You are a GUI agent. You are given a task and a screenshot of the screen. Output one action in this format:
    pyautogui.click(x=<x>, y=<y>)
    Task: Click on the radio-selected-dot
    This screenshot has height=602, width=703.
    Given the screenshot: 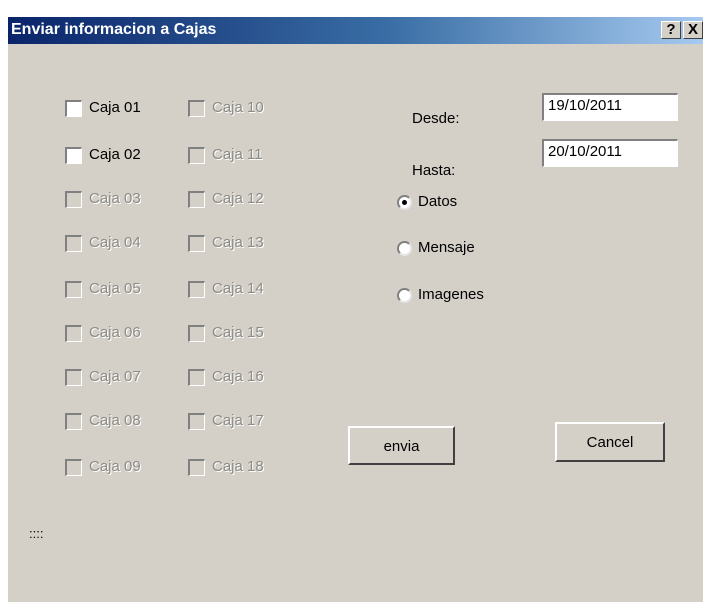 What is the action you would take?
    pyautogui.click(x=404, y=202)
    